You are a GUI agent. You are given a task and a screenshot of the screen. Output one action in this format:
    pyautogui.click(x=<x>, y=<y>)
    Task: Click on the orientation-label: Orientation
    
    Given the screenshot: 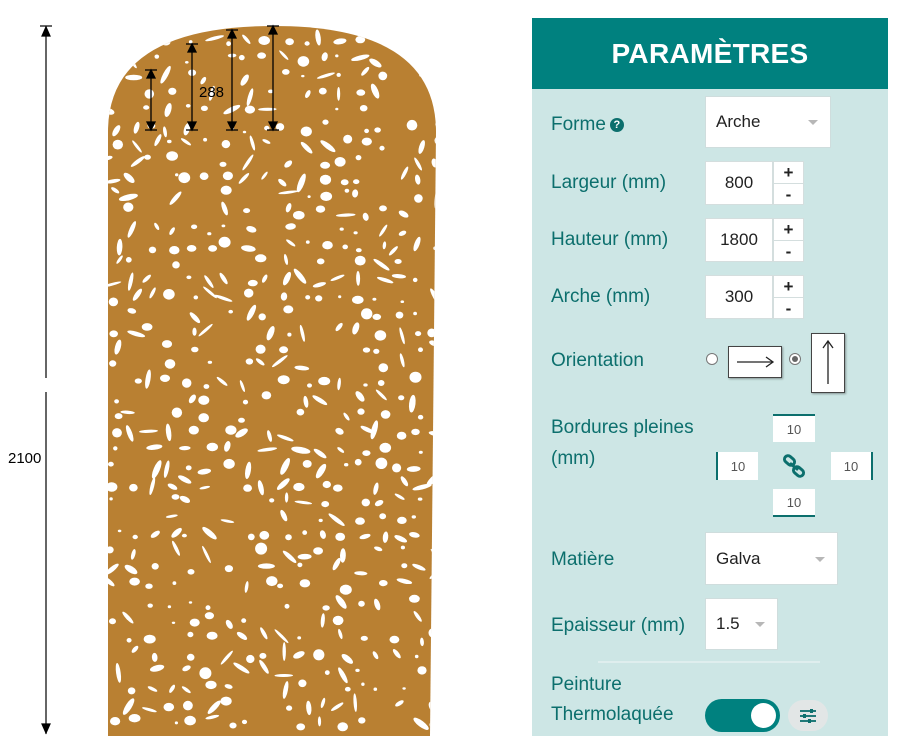 What is the action you would take?
    pyautogui.click(x=597, y=360)
    